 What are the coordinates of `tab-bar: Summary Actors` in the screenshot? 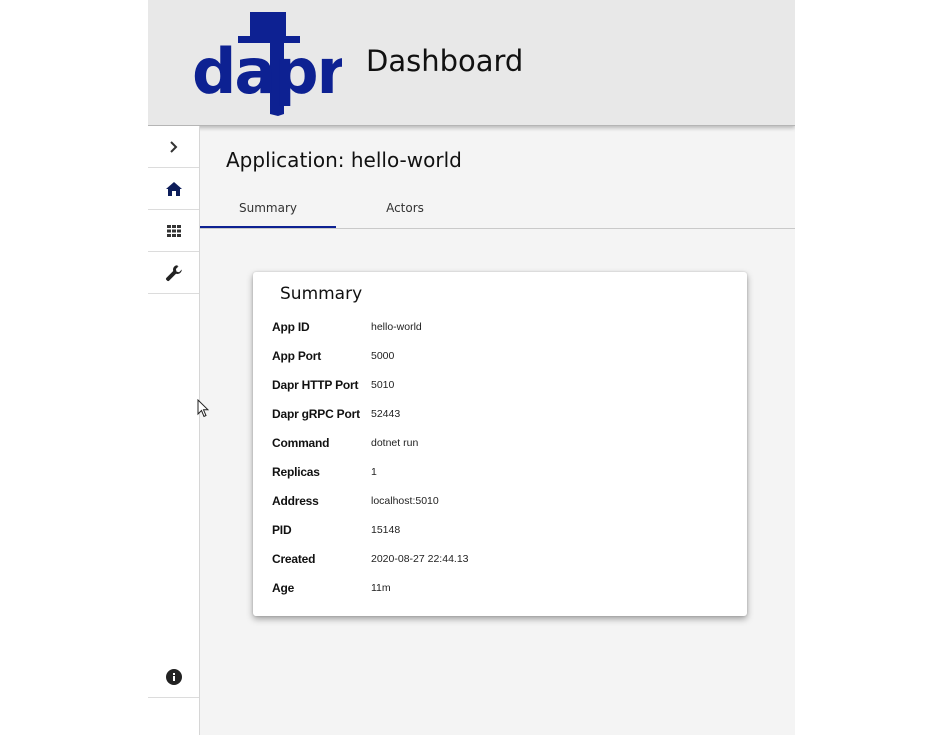 It's located at (497, 212).